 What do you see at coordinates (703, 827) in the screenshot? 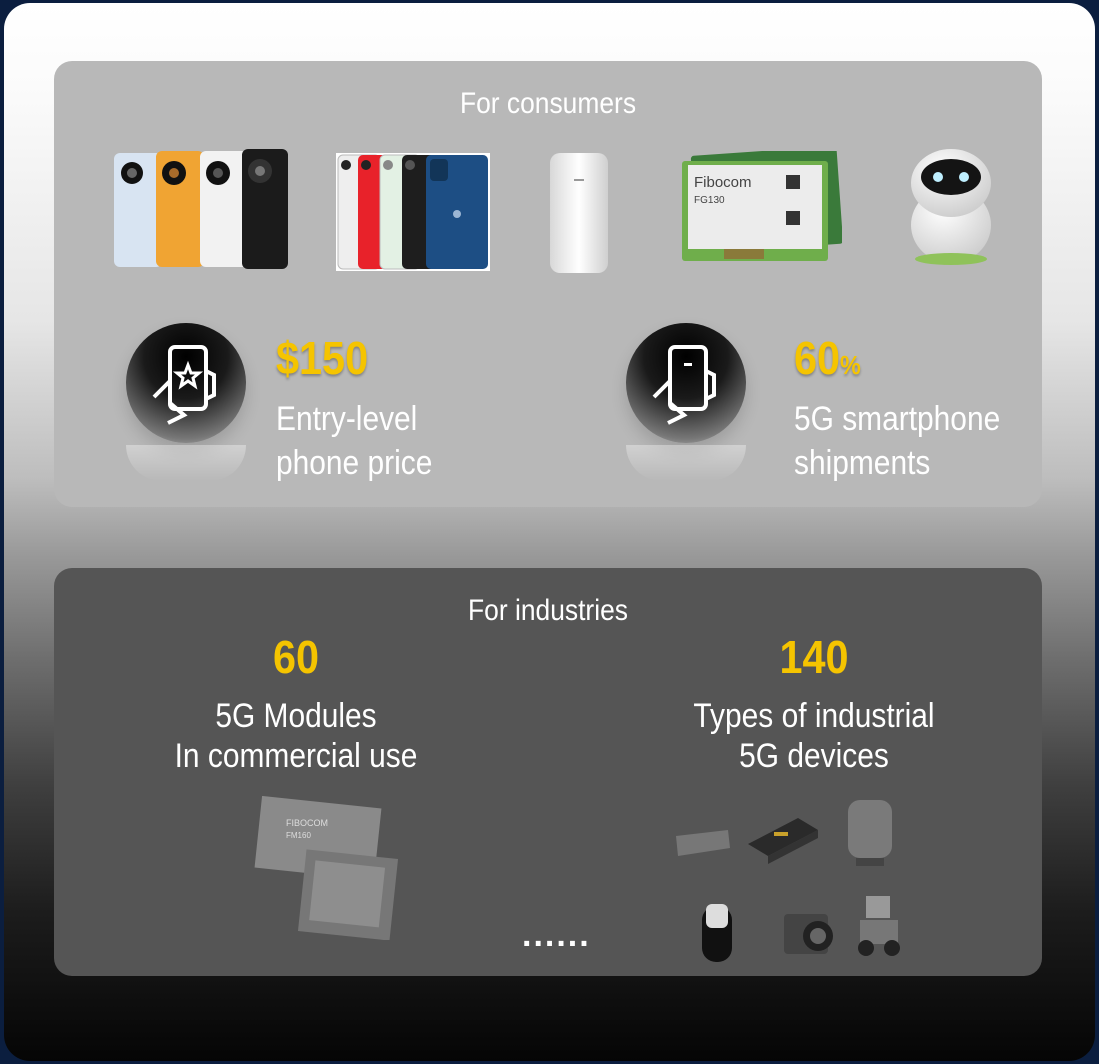
I see `router-device` at bounding box center [703, 827].